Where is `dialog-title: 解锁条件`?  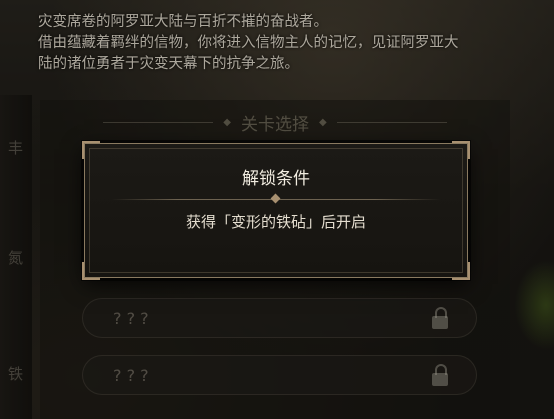 dialog-title: 解锁条件 is located at coordinates (276, 179).